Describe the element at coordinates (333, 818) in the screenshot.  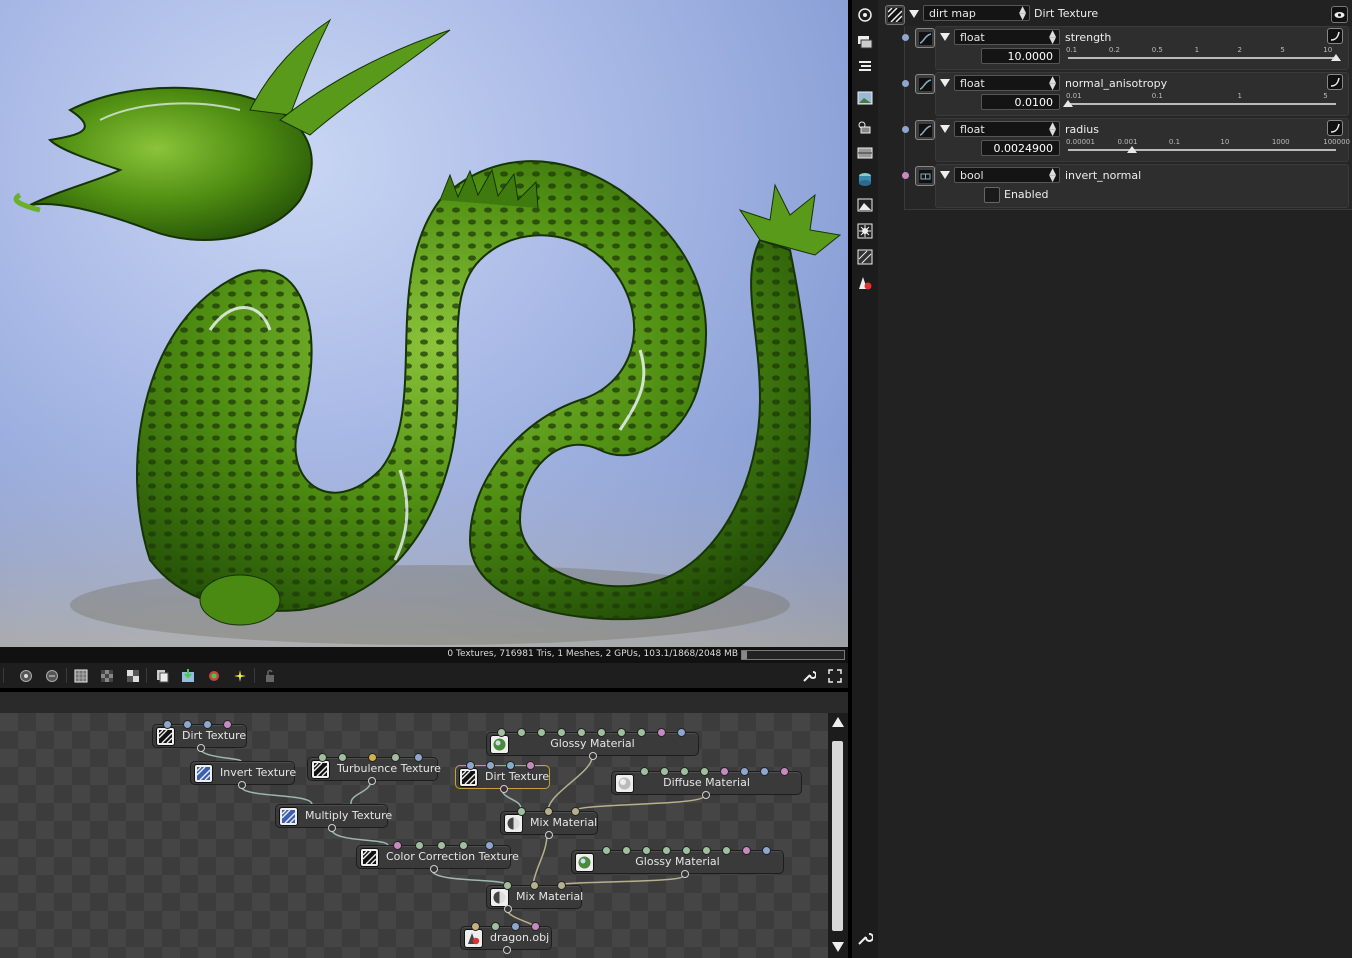
I see `node-multiply-texture: Multiply Texture` at that location.